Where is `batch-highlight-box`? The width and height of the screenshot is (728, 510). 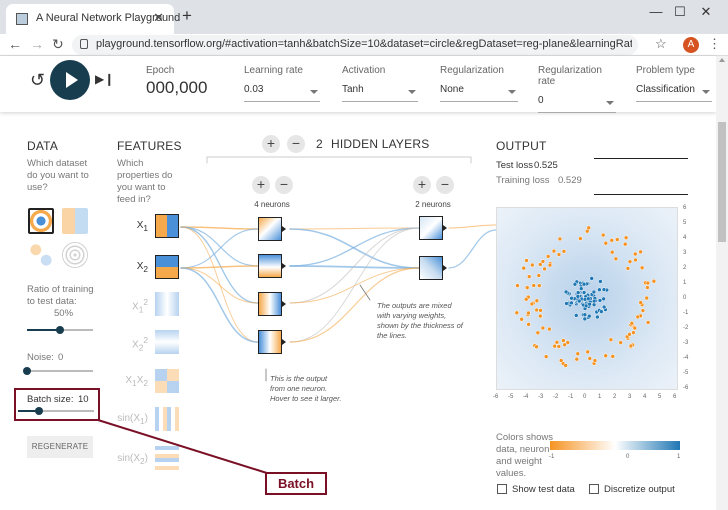 batch-highlight-box is located at coordinates (57, 404).